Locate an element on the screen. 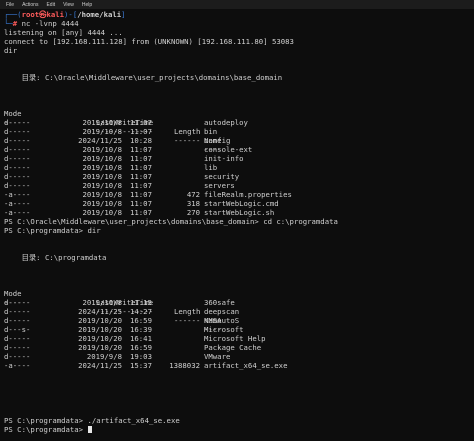 The width and height of the screenshot is (474, 441). dir1-col-headers: Mode LastWriteTime Length Name is located at coordinates (237, 122).